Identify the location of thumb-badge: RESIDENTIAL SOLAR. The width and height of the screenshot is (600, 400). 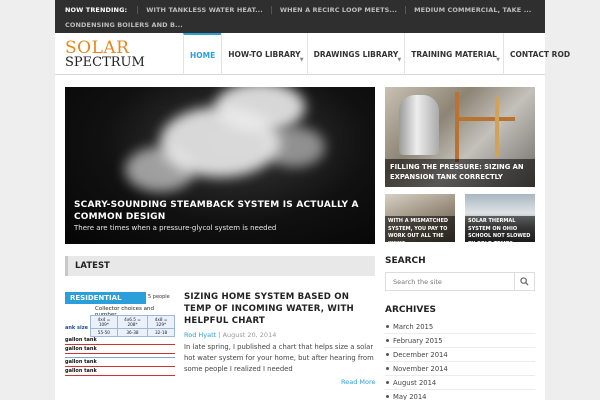
(105, 303).